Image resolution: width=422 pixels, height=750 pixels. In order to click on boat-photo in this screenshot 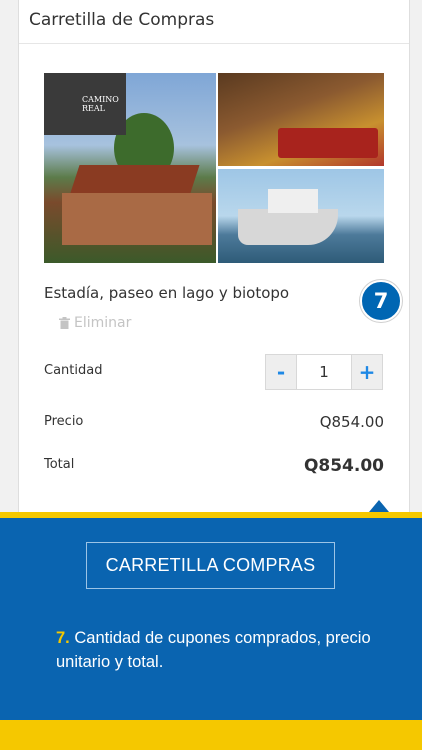, I will do `click(301, 216)`.